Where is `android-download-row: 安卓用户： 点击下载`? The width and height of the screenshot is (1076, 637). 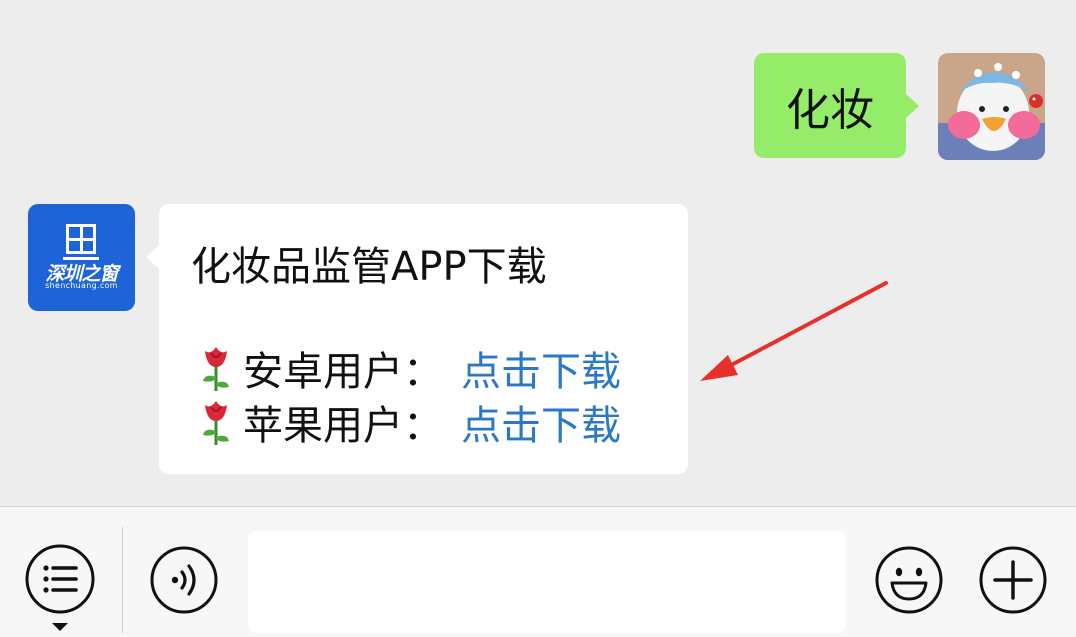 android-download-row: 安卓用户： 点击下载 is located at coordinates (410, 368).